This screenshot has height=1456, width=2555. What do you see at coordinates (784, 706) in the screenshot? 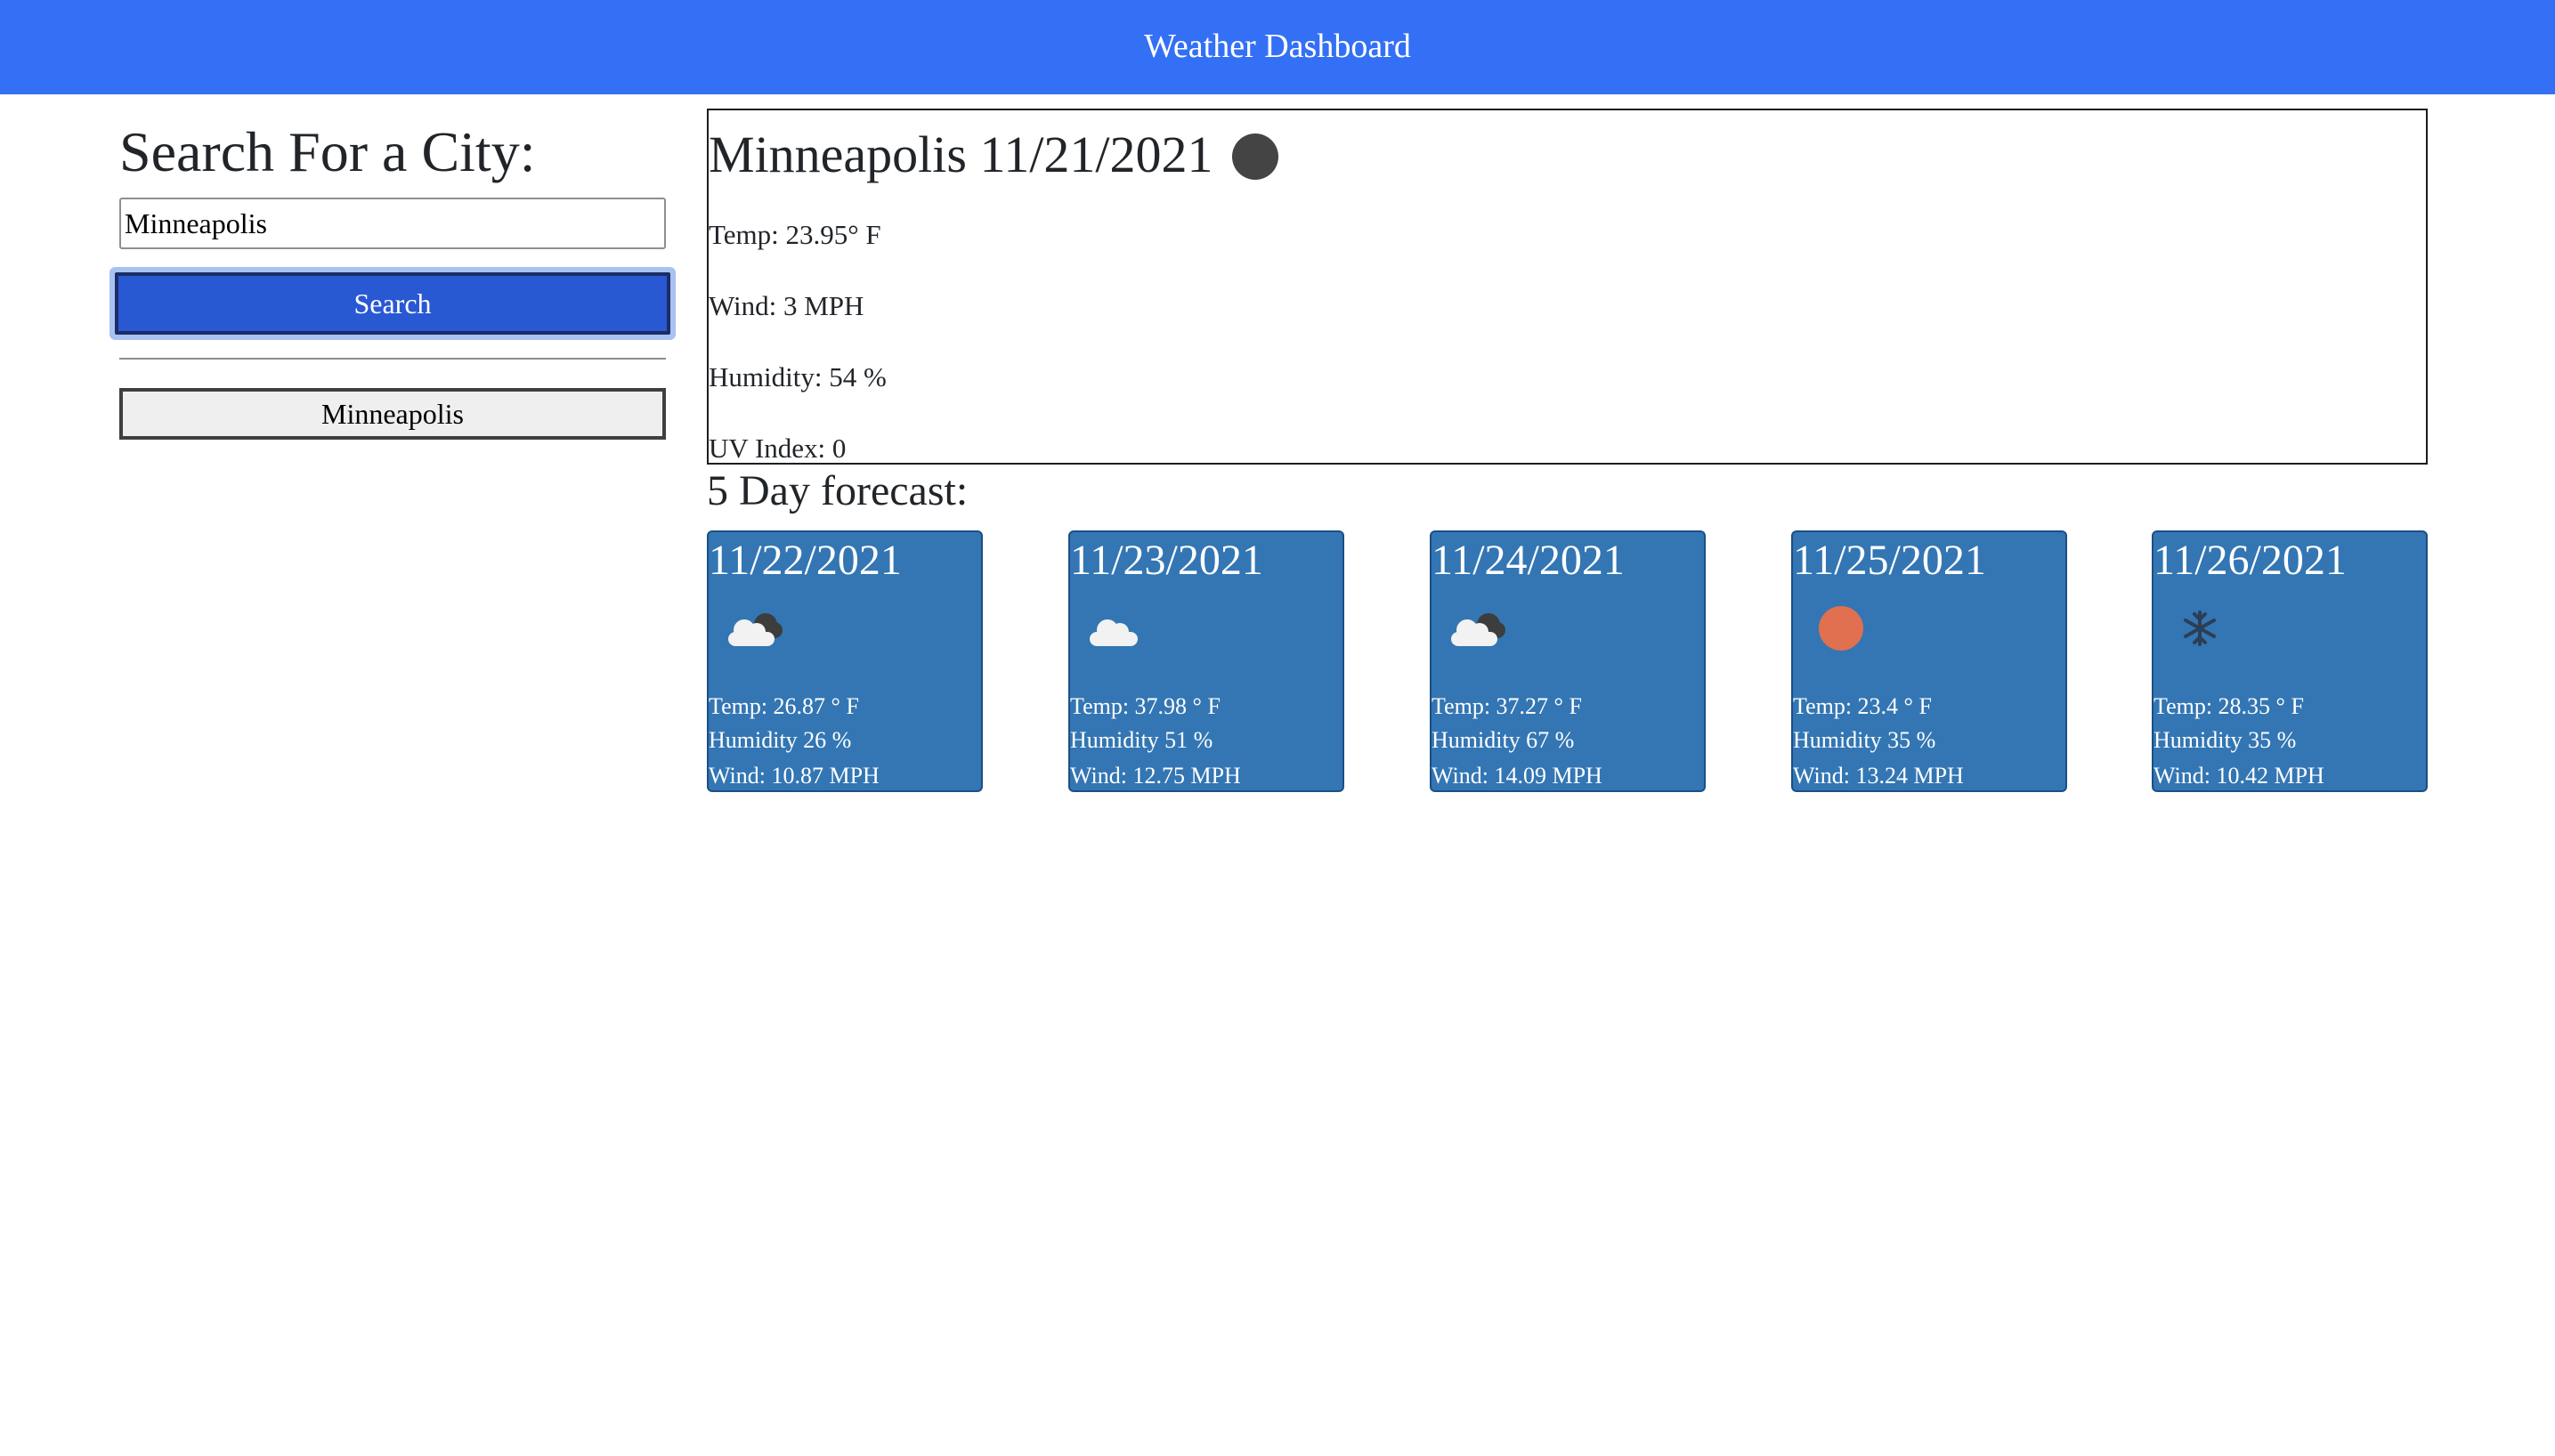
I see `forecast-temp: Temp: 26.87 ° F` at bounding box center [784, 706].